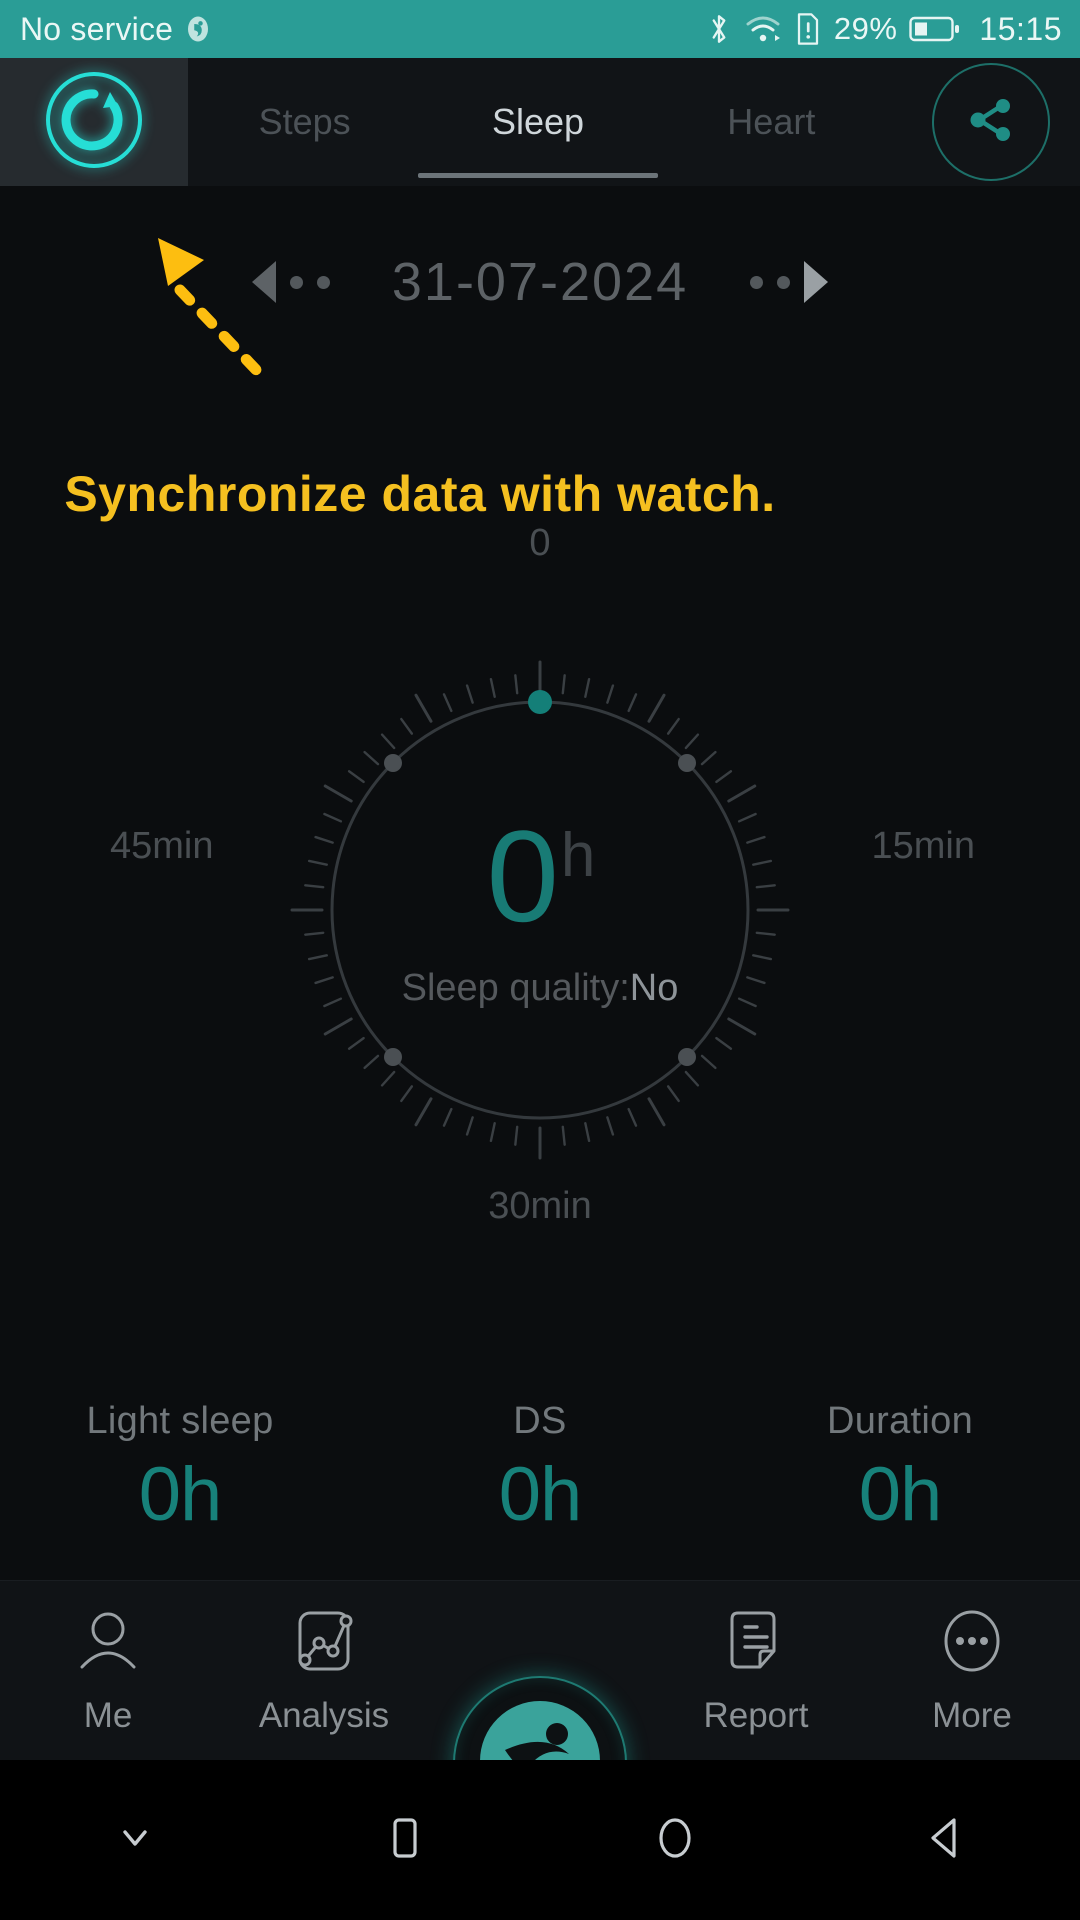 This screenshot has height=1920, width=1080. Describe the element at coordinates (972, 1643) in the screenshot. I see `ellipsis-circle-icon` at that location.